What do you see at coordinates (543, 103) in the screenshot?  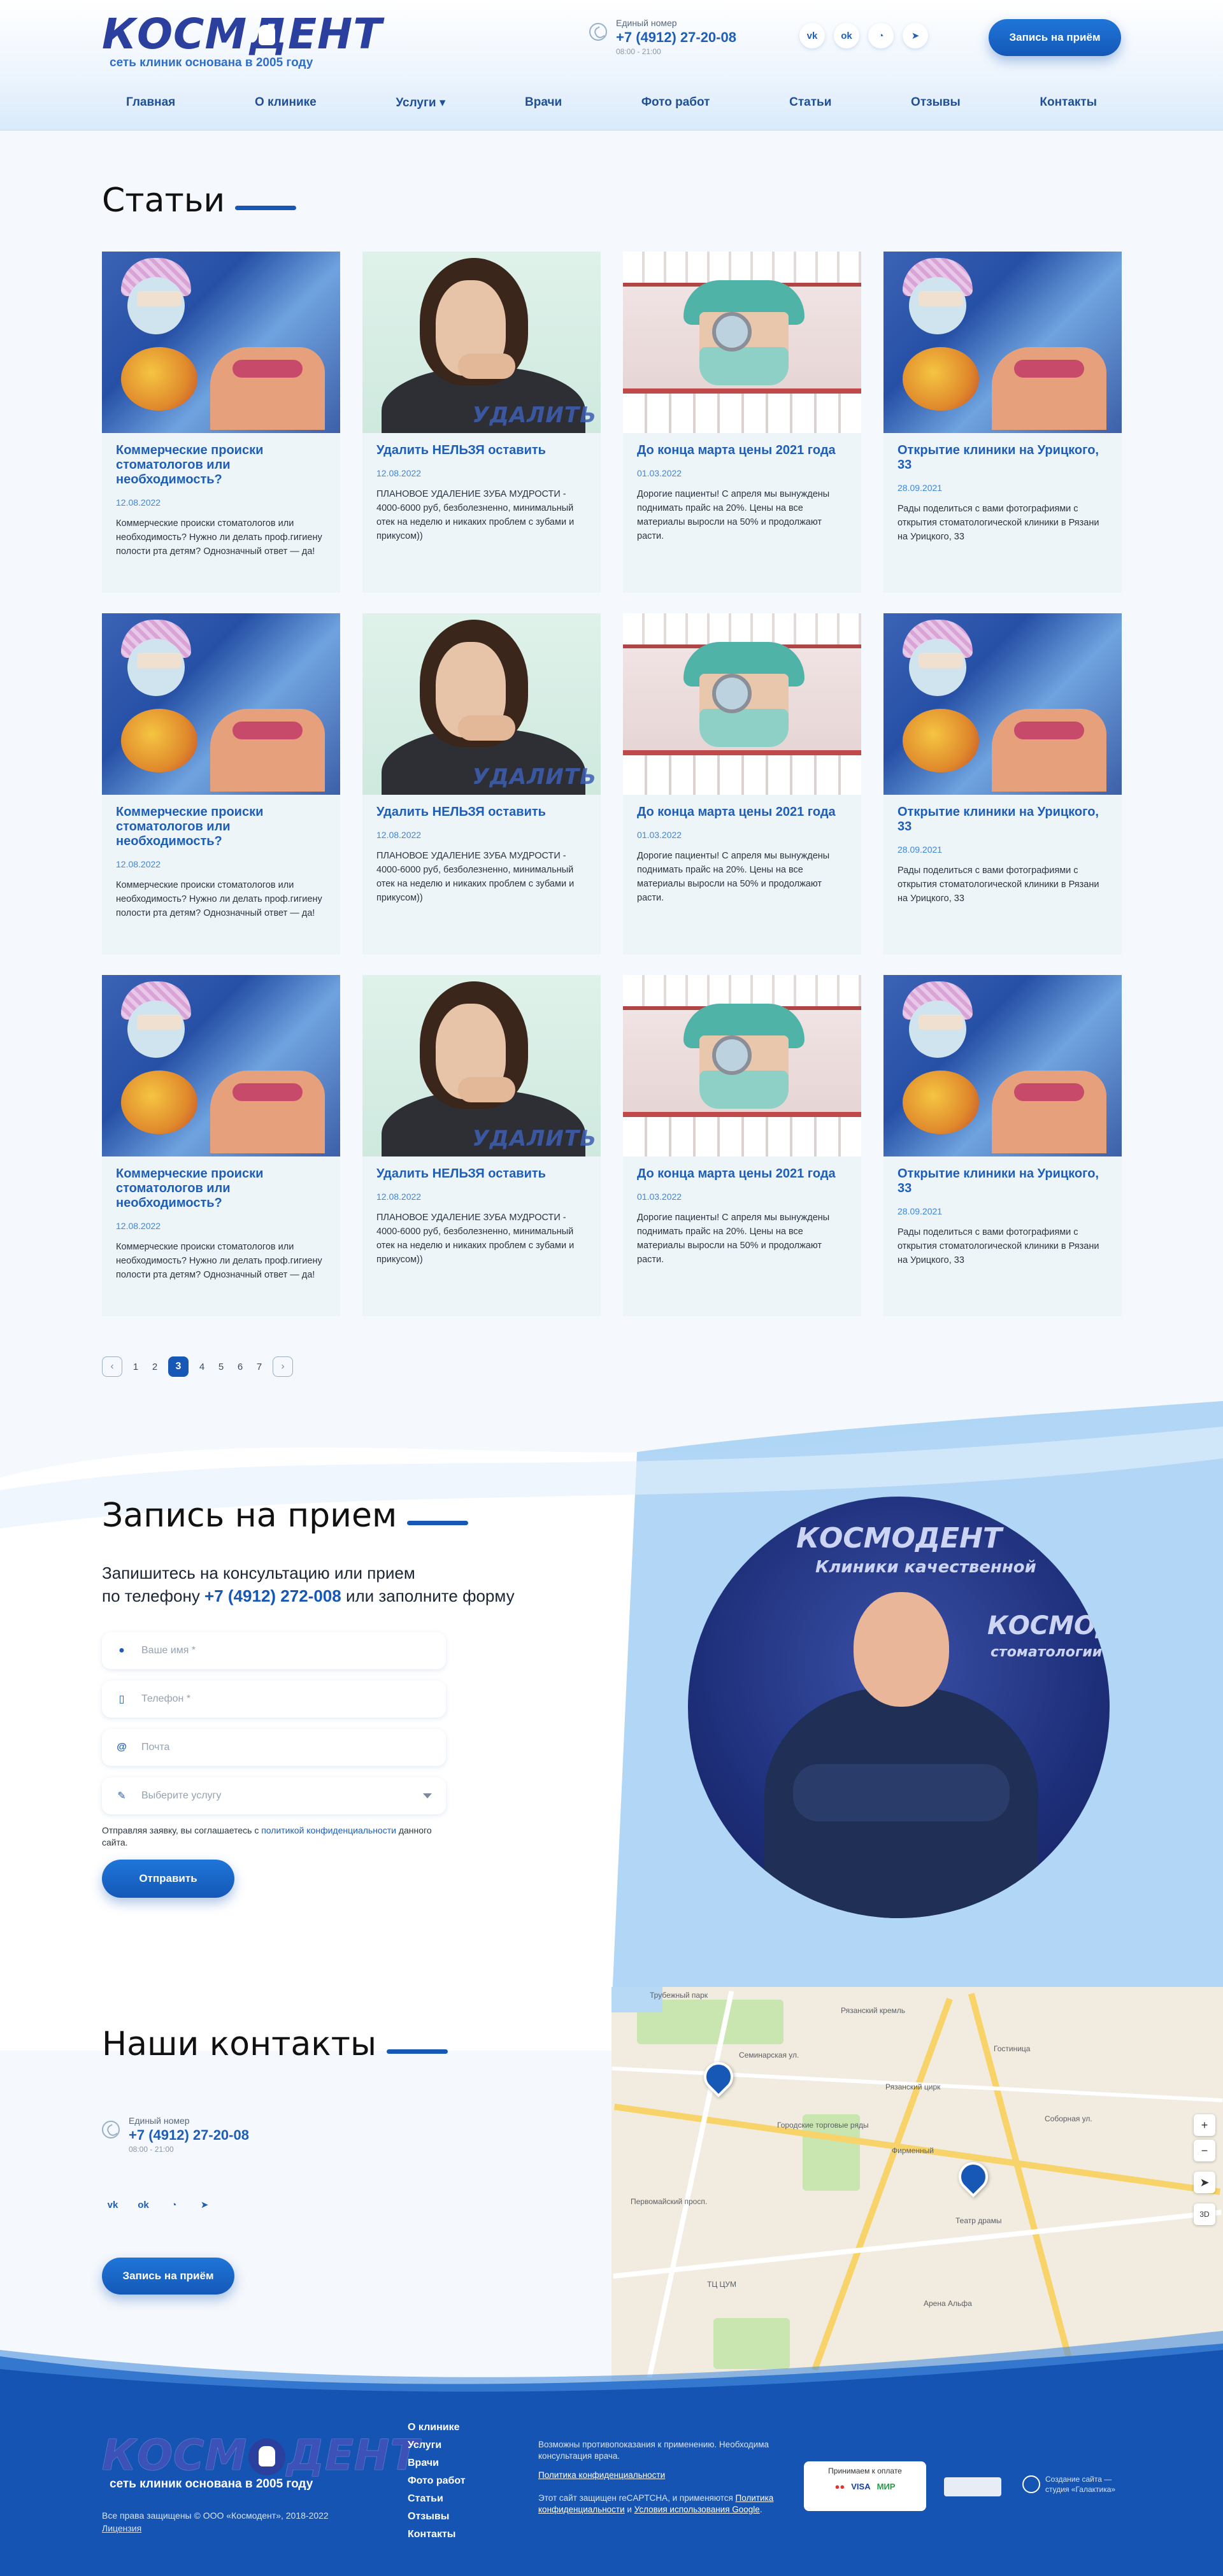 I see `nav-item-doctors: Врачи` at bounding box center [543, 103].